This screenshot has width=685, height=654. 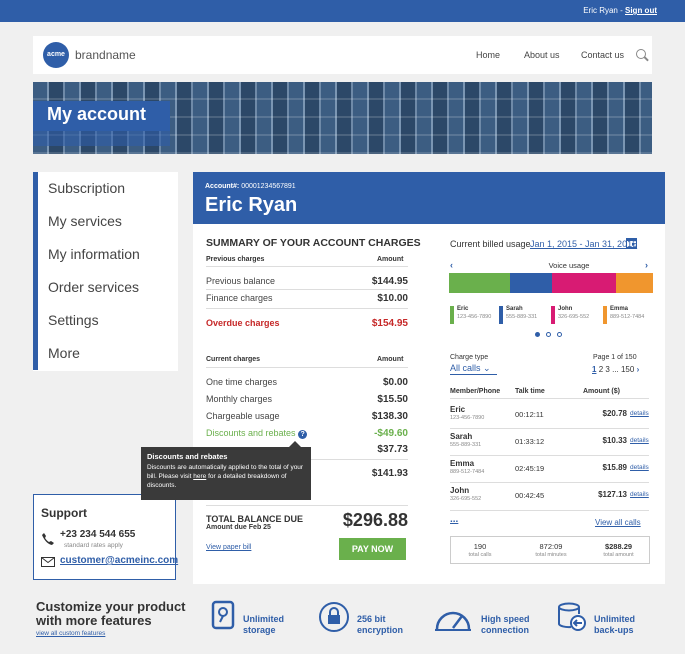 What do you see at coordinates (70, 633) in the screenshot?
I see `view-all-features-link: view all custom features` at bounding box center [70, 633].